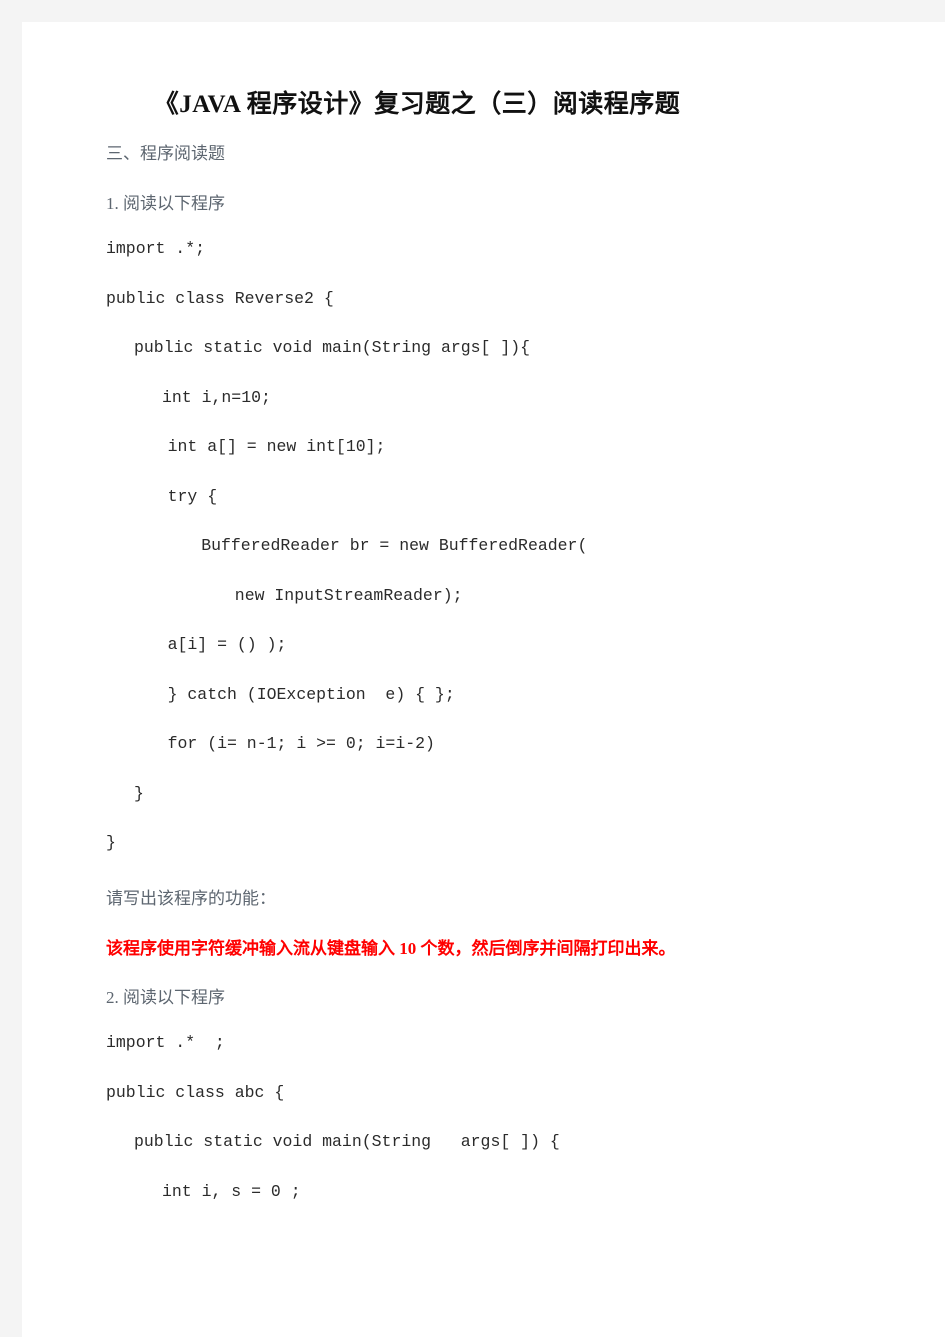 This screenshot has width=945, height=1337. Describe the element at coordinates (417, 104) in the screenshot. I see `page-title: 《JAVA 程序设计》复习题之（三）阅读程序题` at that location.